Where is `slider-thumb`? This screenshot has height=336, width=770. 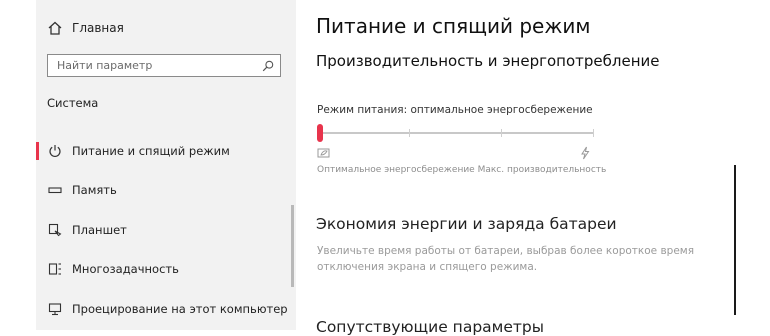 slider-thumb is located at coordinates (320, 133).